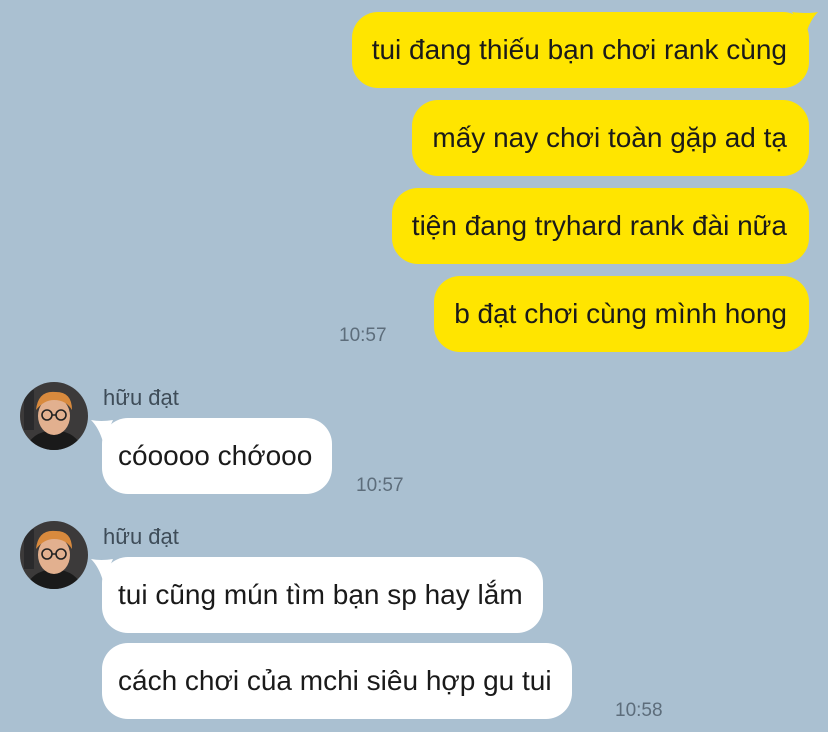 This screenshot has width=828, height=732. What do you see at coordinates (217, 456) in the screenshot?
I see `incoming-message: cóoooo chớooo` at bounding box center [217, 456].